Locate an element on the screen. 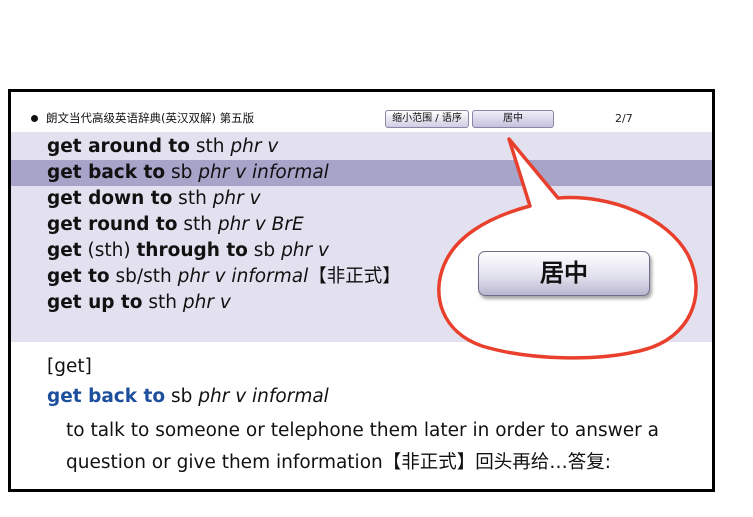  entry-phrase: get is located at coordinates (64, 250).